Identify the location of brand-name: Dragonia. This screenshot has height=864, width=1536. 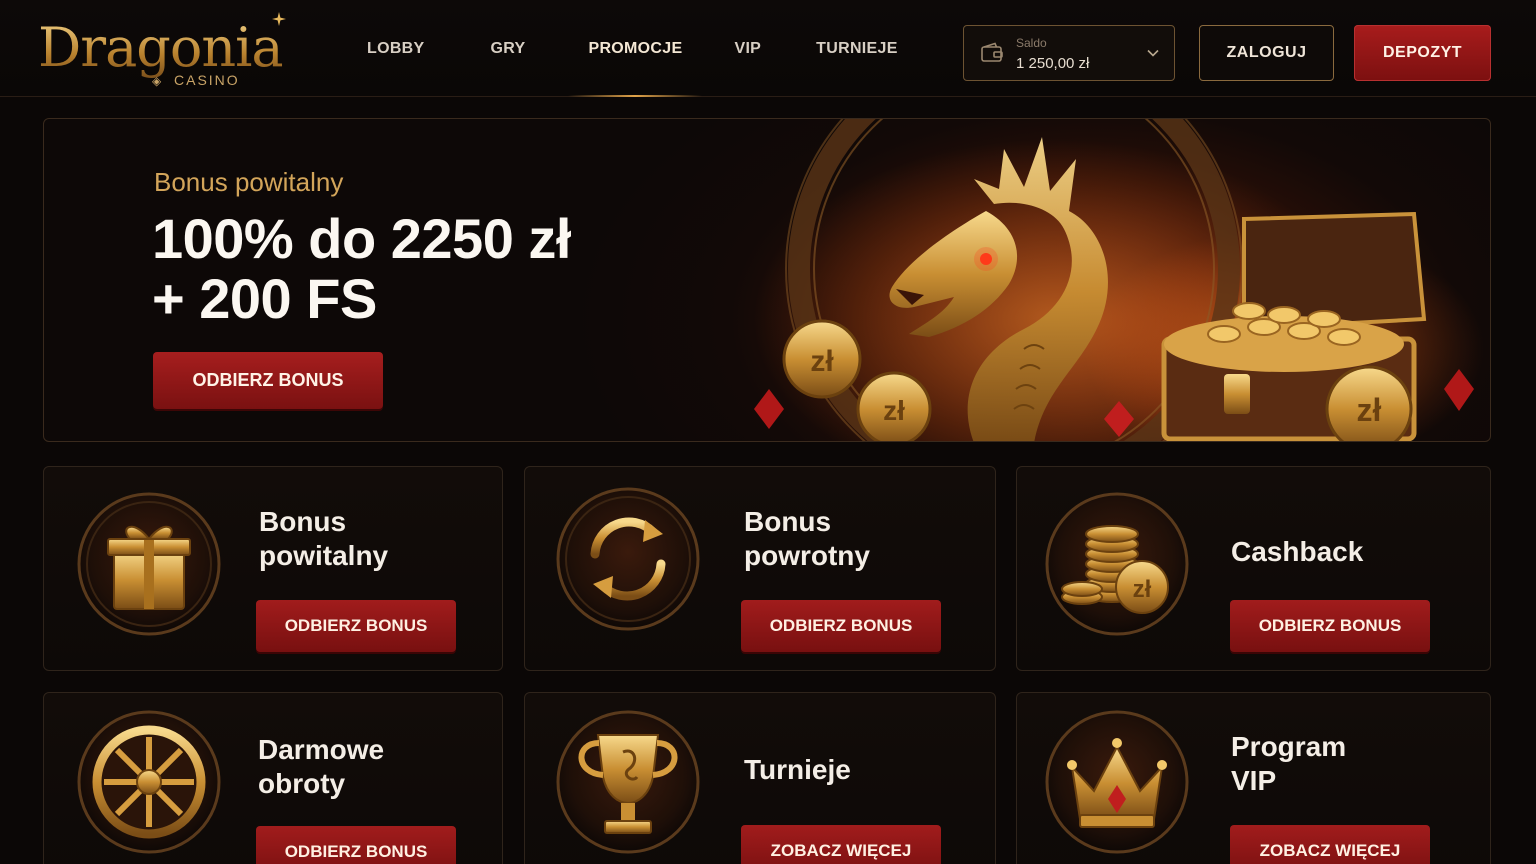
(161, 47).